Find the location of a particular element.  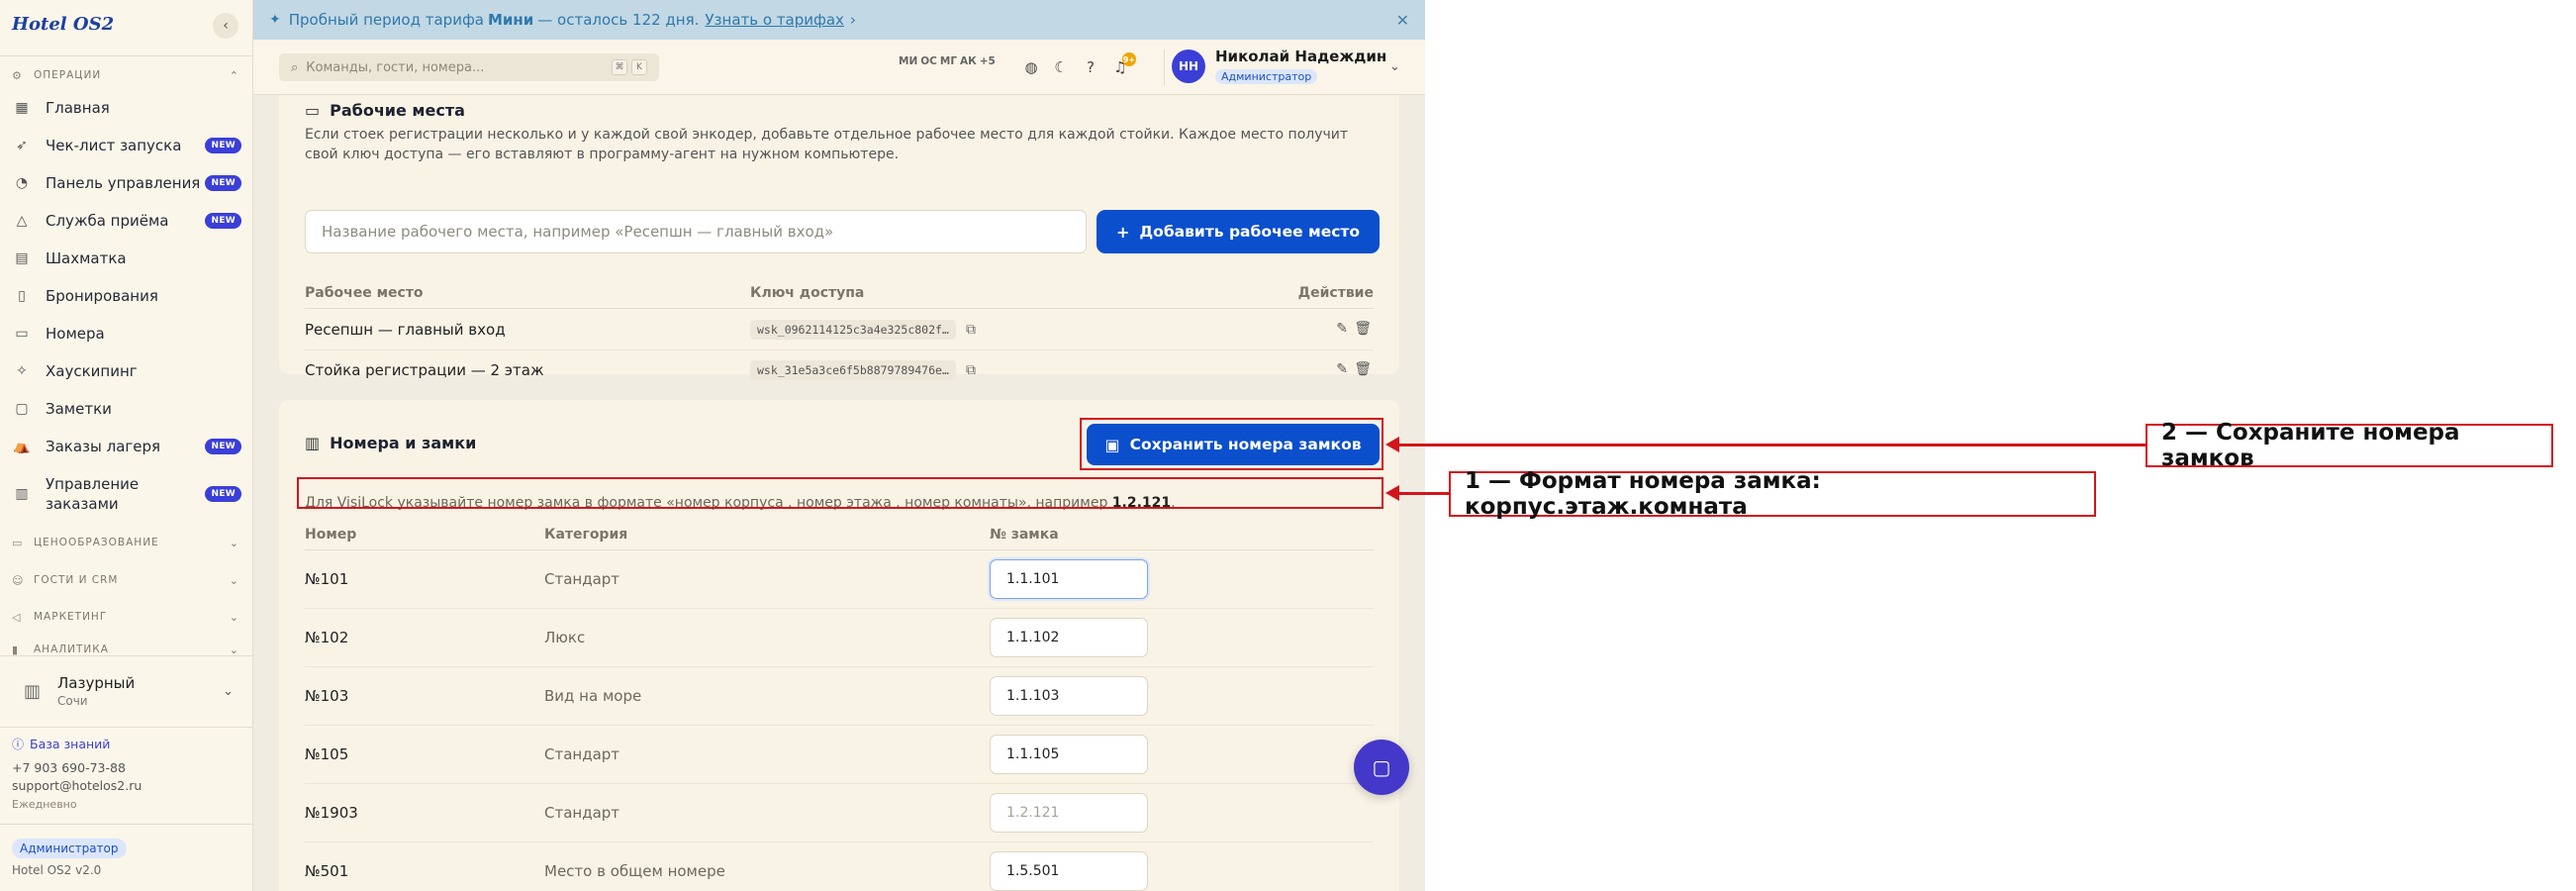

nav-group-label: МАРКЕТИНГ is located at coordinates (71, 617).